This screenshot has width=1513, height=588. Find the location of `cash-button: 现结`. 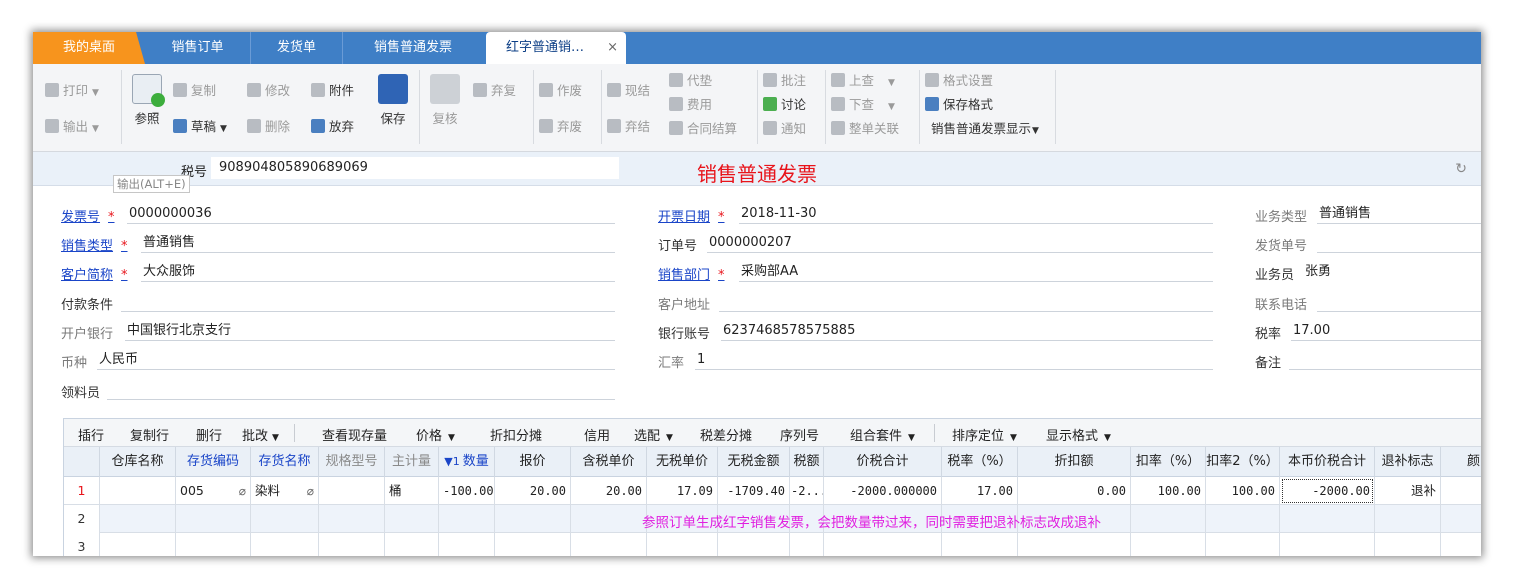

cash-button: 现结 is located at coordinates (628, 91).